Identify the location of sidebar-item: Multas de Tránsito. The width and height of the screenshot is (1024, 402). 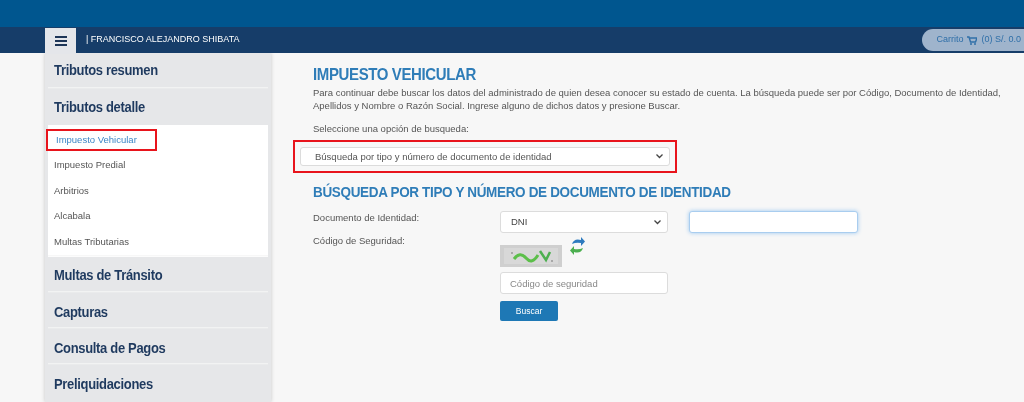
(158, 275).